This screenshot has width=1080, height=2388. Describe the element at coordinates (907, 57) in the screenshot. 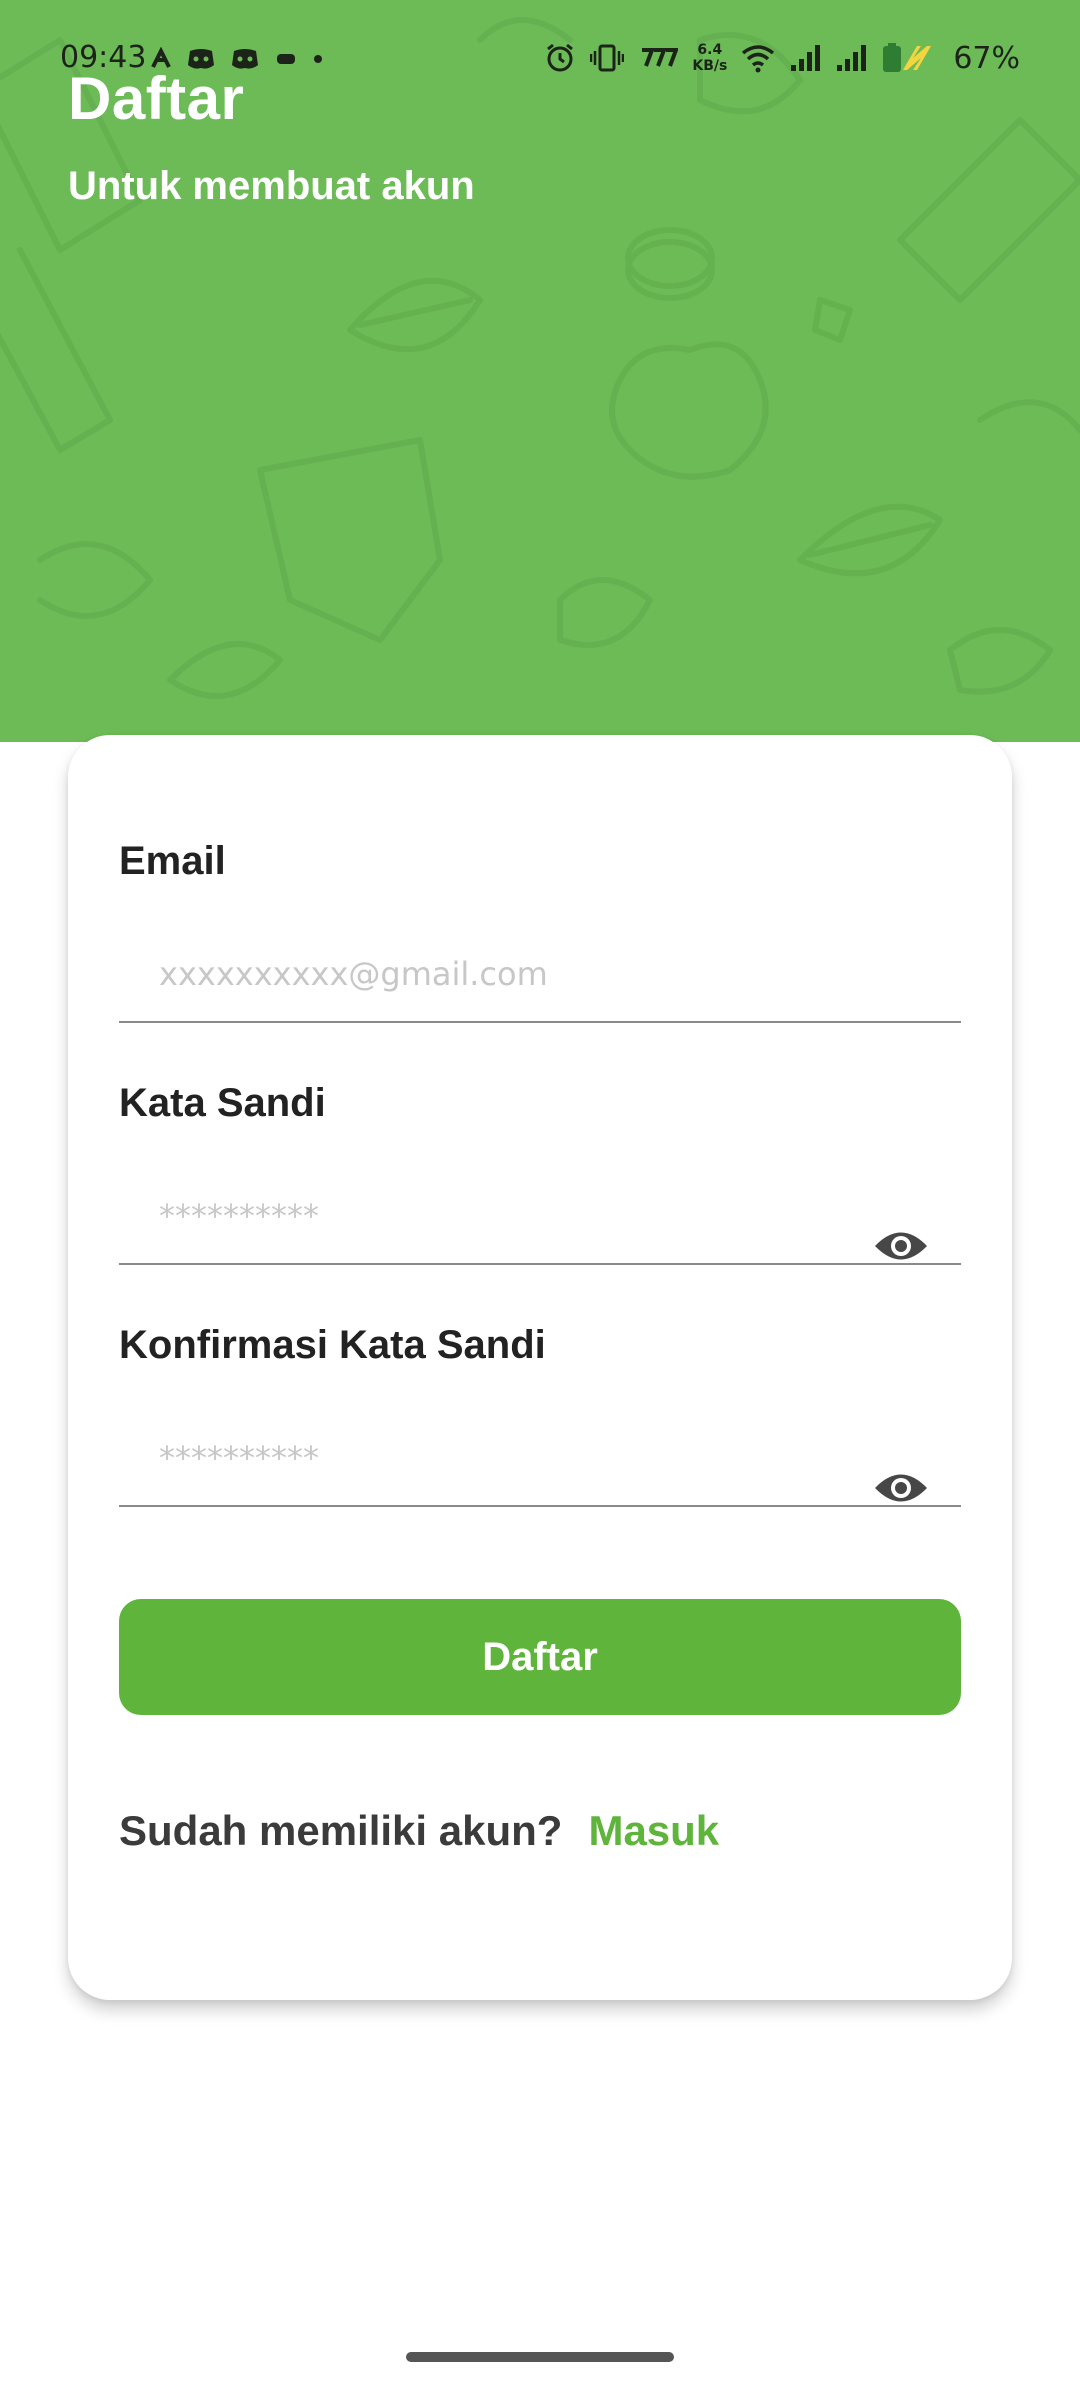

I see `battery-charging-icon` at that location.